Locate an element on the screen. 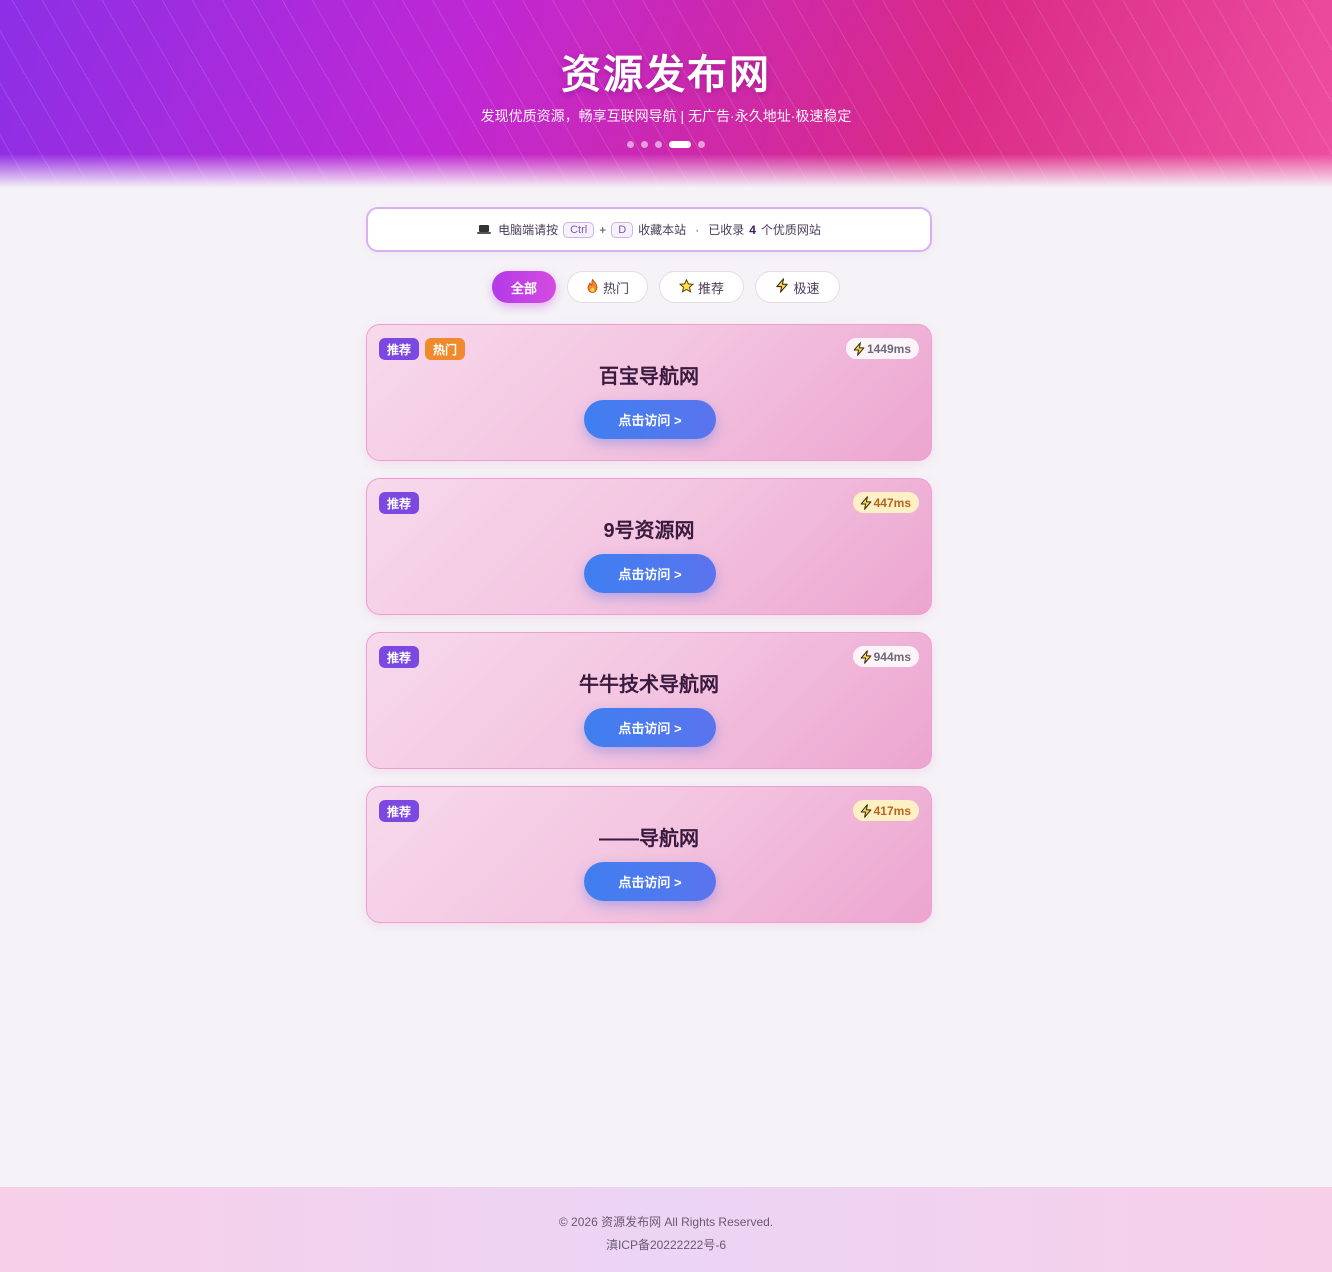  latency-badge: 1449ms is located at coordinates (882, 348).